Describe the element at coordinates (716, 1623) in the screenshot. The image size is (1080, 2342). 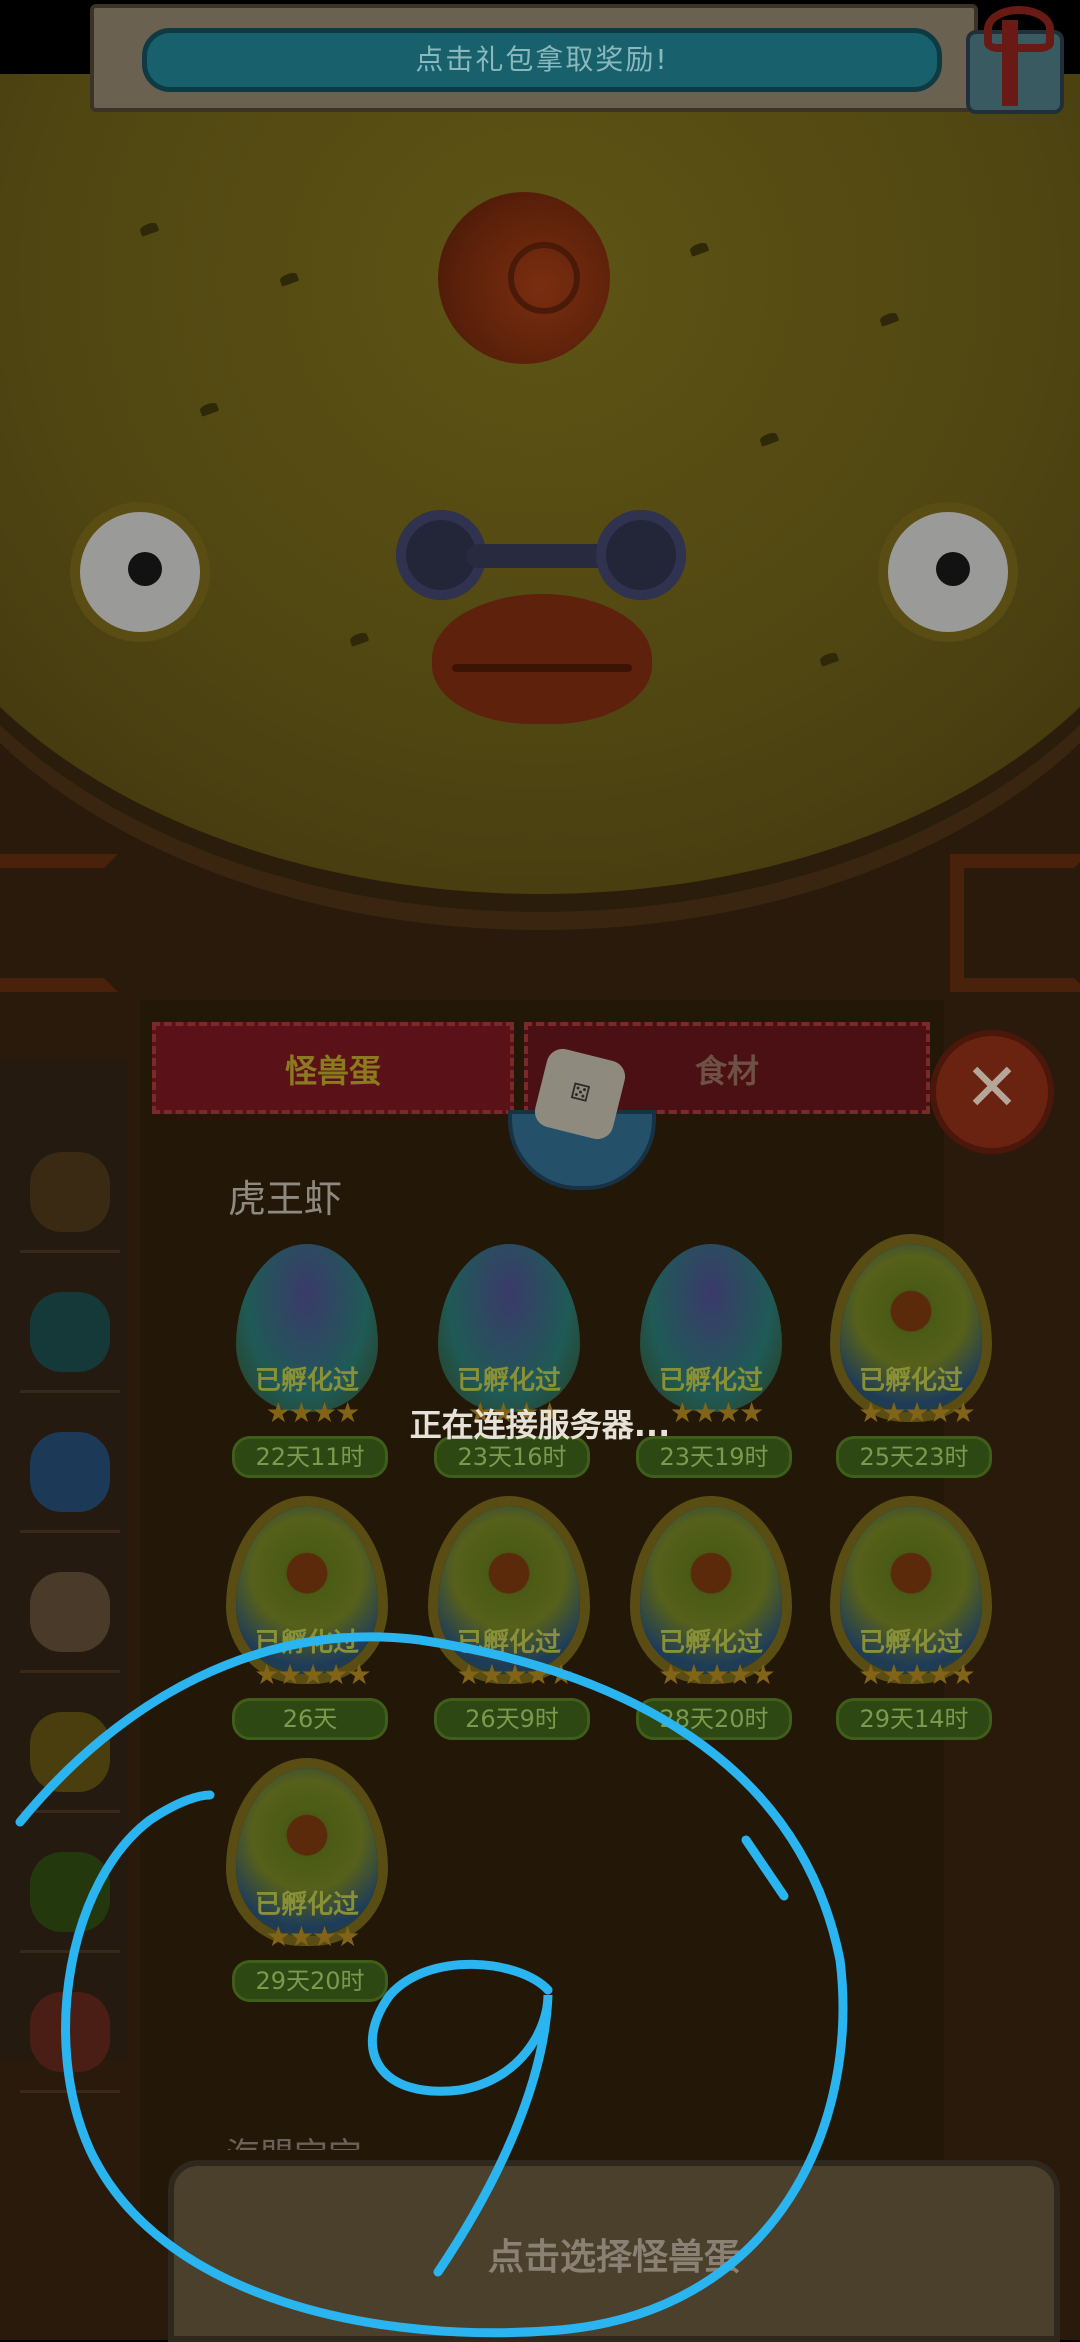
I see `egg-card: 已孵化过 ★★★★★ 28天20时` at that location.